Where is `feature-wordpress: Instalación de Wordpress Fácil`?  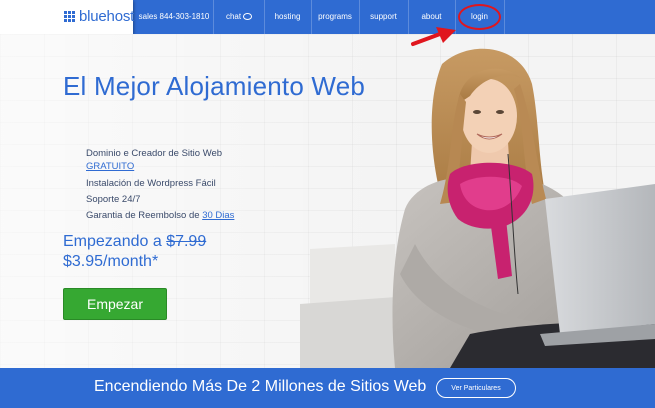
feature-wordpress: Instalación de Wordpress Fácil is located at coordinates (151, 183).